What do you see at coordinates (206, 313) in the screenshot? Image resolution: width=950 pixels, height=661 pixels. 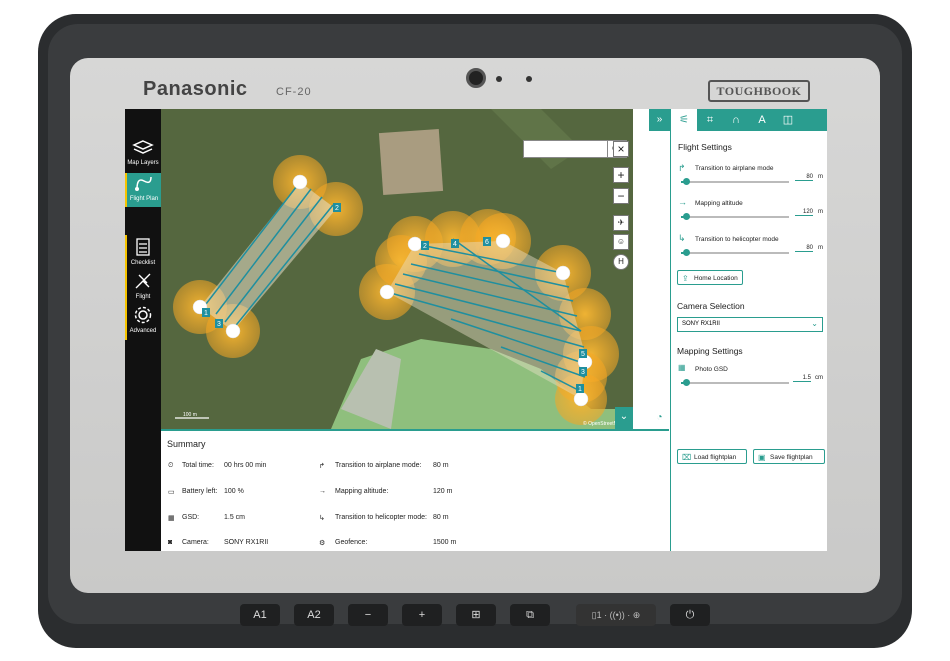 I see `waypoint-label: 1` at bounding box center [206, 313].